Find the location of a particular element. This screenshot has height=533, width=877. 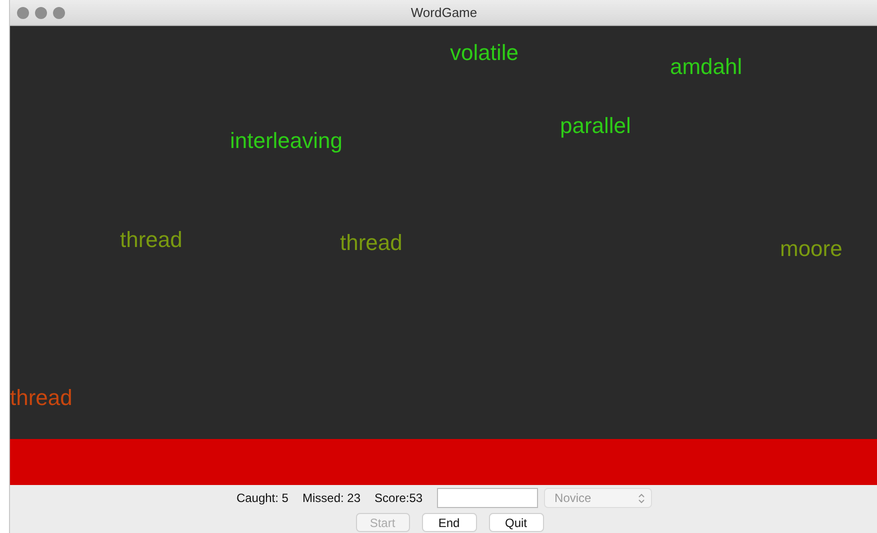

falling-word: parallel is located at coordinates (595, 126).